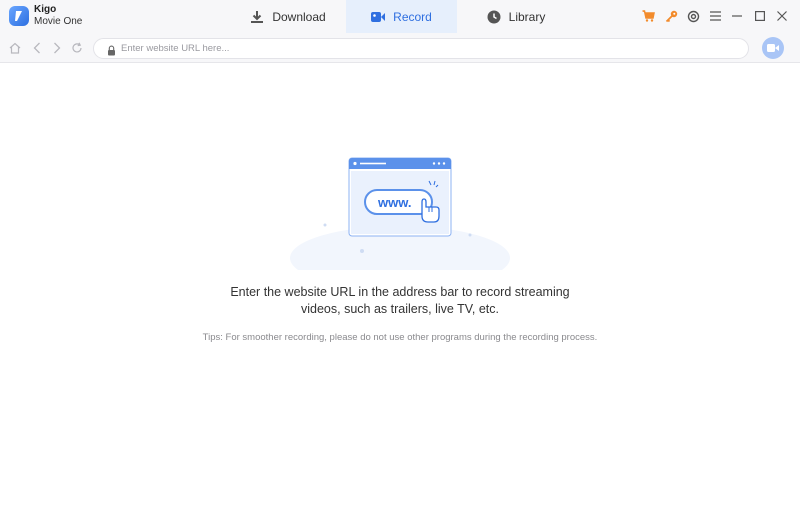 This screenshot has width=800, height=510. Describe the element at coordinates (399, 309) in the screenshot. I see `message-line2: videos, such as trailers, live TV, etc.` at that location.